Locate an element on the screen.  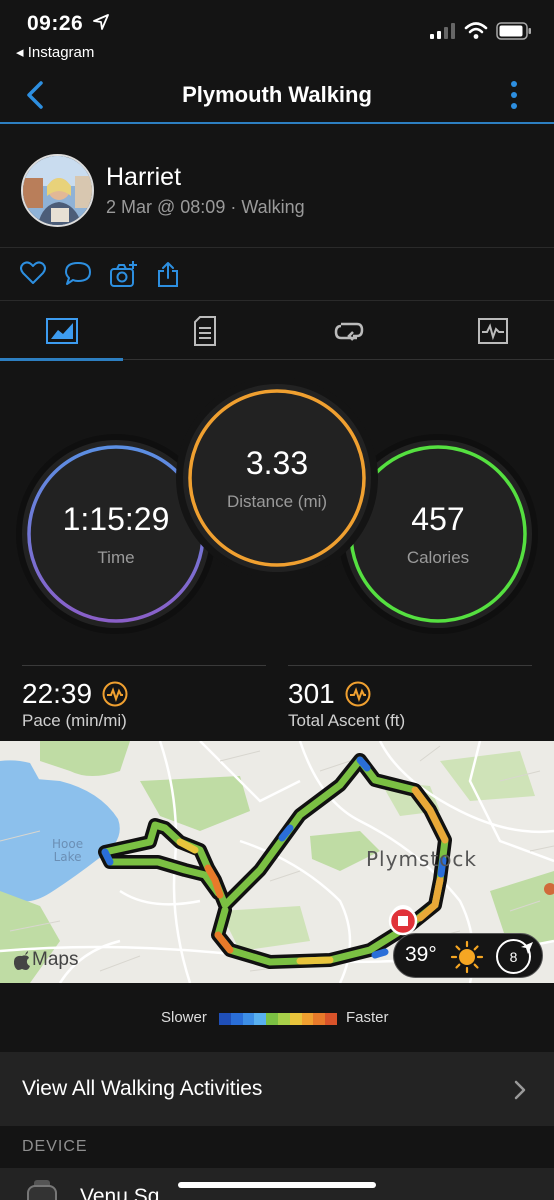
distance-ring: 3.33 Distance (mi) is located at coordinates (277, 478).